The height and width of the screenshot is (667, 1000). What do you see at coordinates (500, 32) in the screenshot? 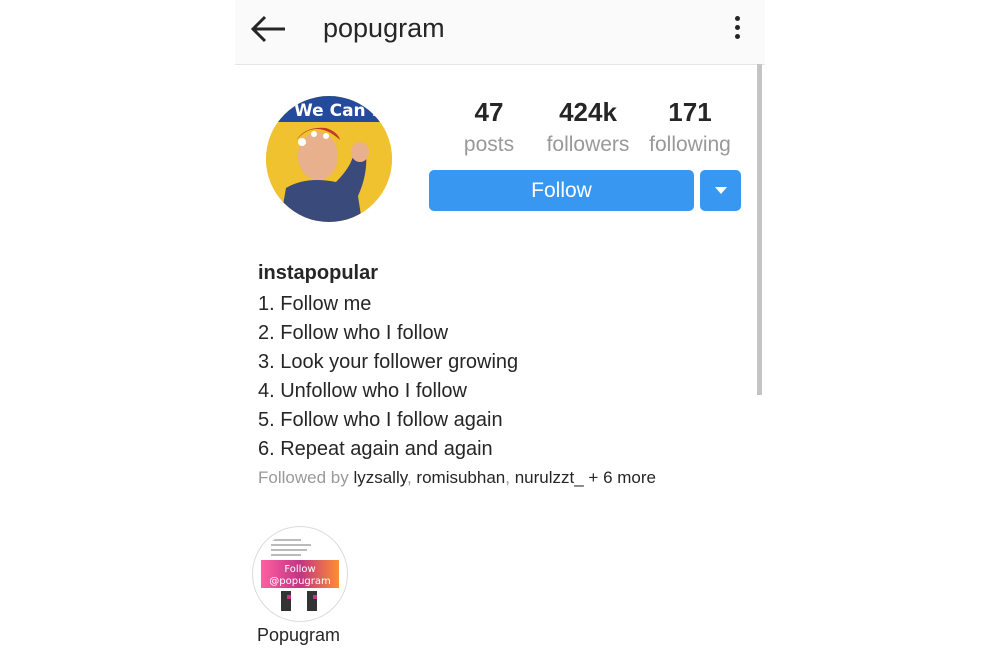
I see `app-bar: popugram` at bounding box center [500, 32].